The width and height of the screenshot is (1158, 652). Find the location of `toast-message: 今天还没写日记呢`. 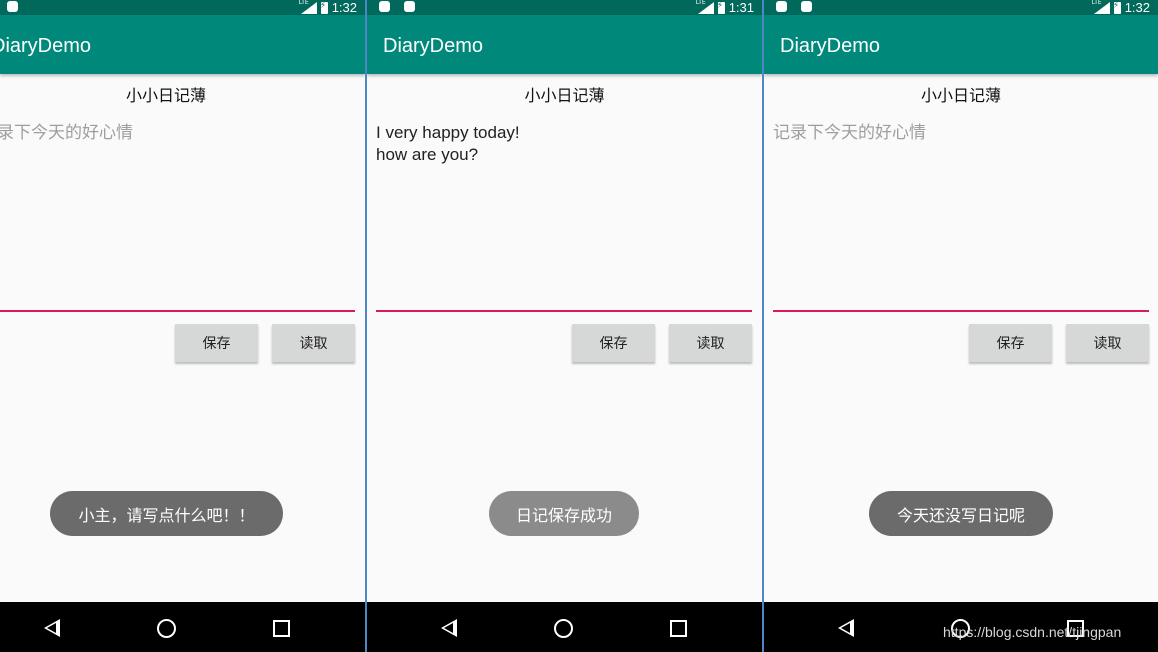

toast-message: 今天还没写日记呢 is located at coordinates (961, 513).